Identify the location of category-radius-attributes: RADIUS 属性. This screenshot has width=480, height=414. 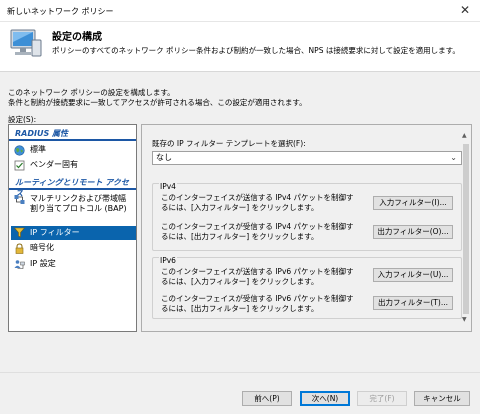
(72, 134).